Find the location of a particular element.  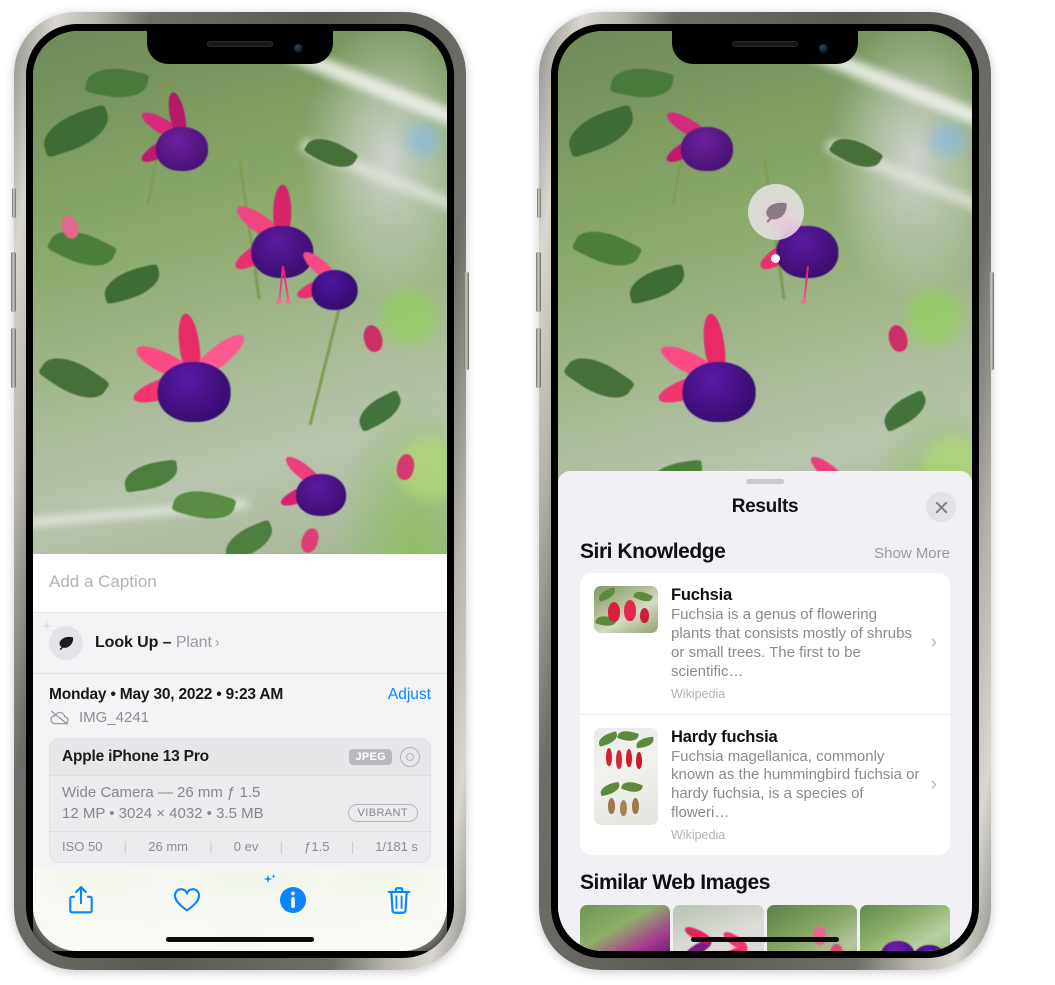

similar-web-images-grid is located at coordinates (765, 928).